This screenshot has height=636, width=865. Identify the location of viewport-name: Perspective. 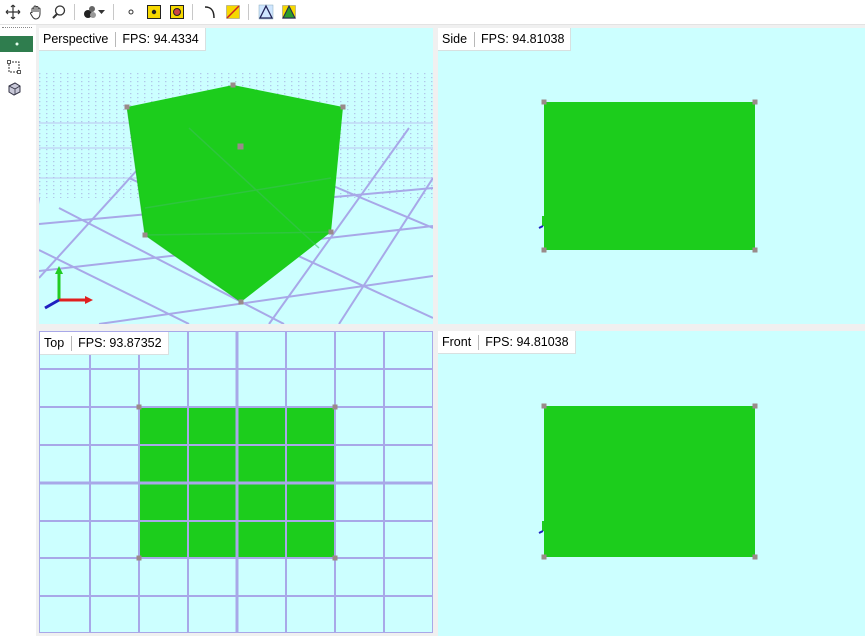
(78, 39).